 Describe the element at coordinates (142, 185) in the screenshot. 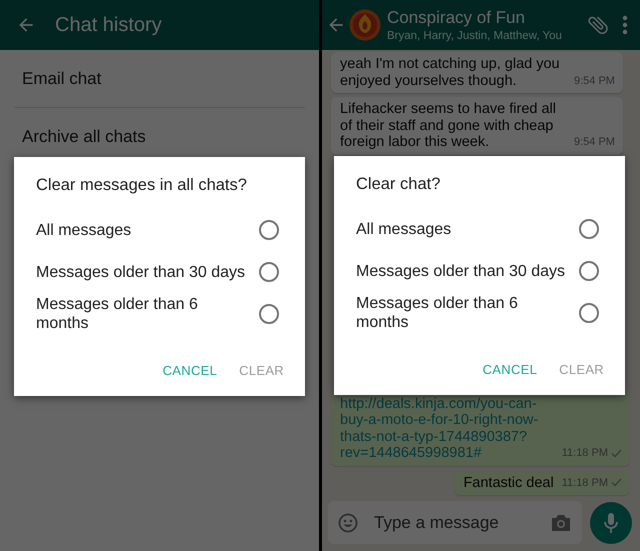

I see `dialog-title: Clear messages in all chats?` at that location.